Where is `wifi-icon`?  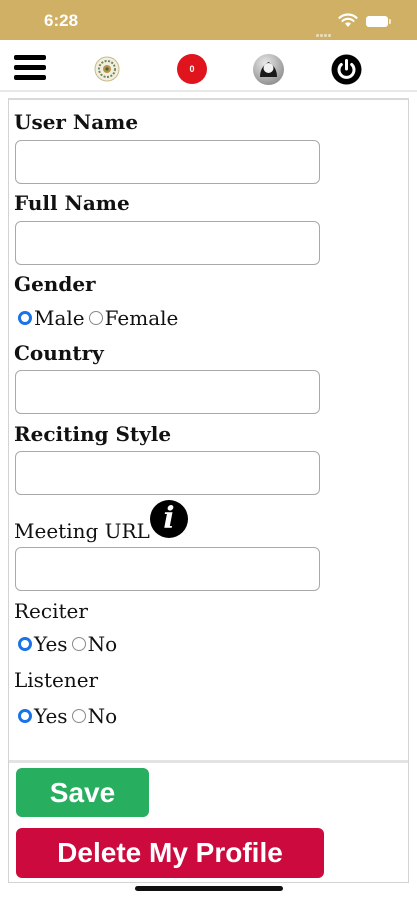 wifi-icon is located at coordinates (348, 20).